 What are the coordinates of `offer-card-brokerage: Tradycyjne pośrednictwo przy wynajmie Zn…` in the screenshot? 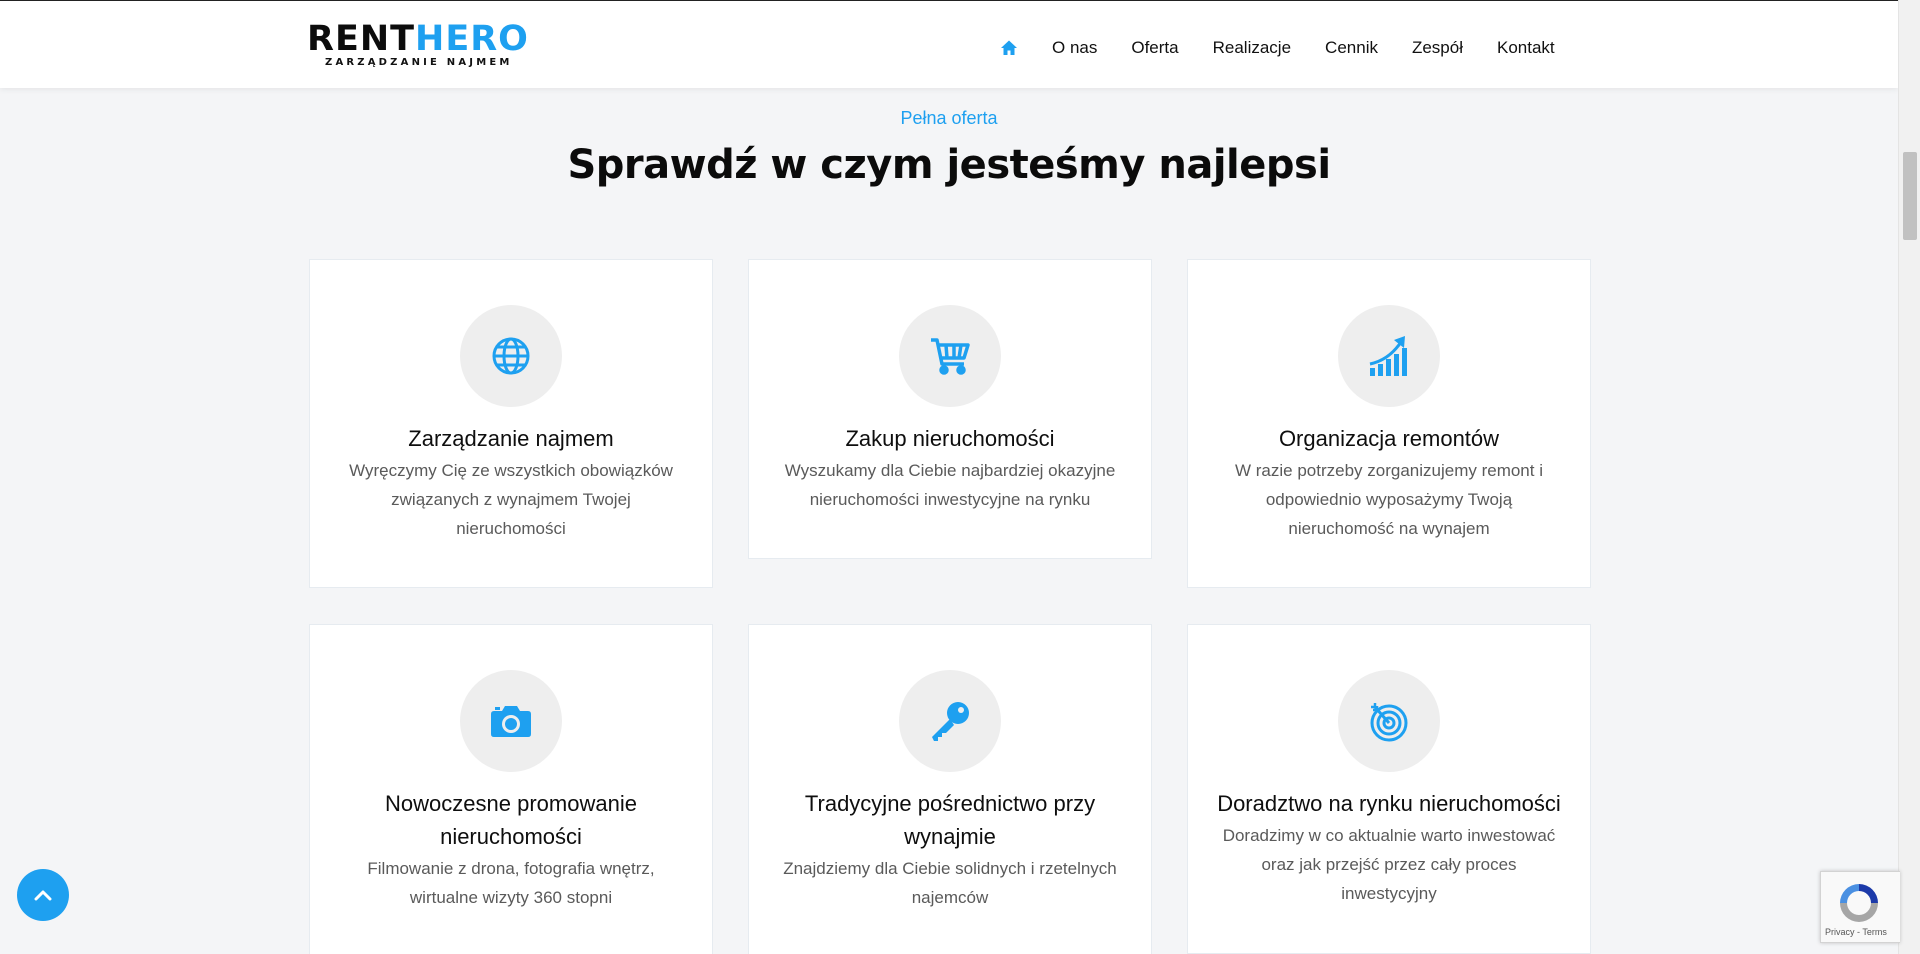 It's located at (950, 789).